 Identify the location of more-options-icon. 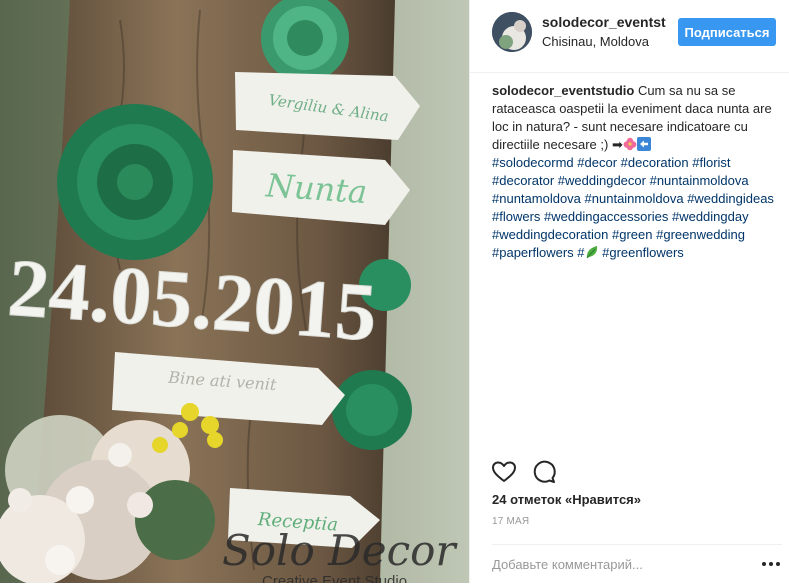
(771, 564).